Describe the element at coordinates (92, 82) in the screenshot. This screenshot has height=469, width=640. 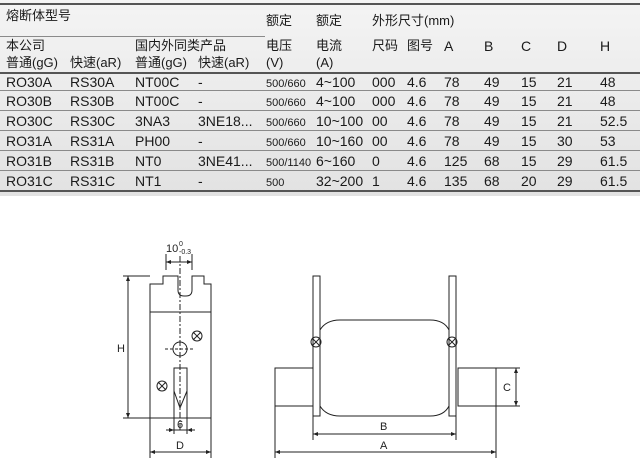
I see `cell-ar: RS30A` at that location.